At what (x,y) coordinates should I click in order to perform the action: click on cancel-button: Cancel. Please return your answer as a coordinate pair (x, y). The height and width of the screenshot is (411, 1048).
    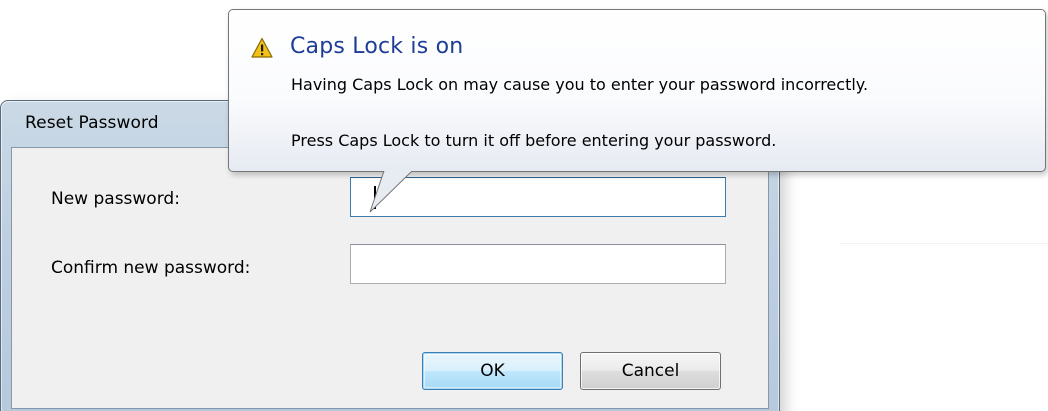
    Looking at the image, I should click on (650, 371).